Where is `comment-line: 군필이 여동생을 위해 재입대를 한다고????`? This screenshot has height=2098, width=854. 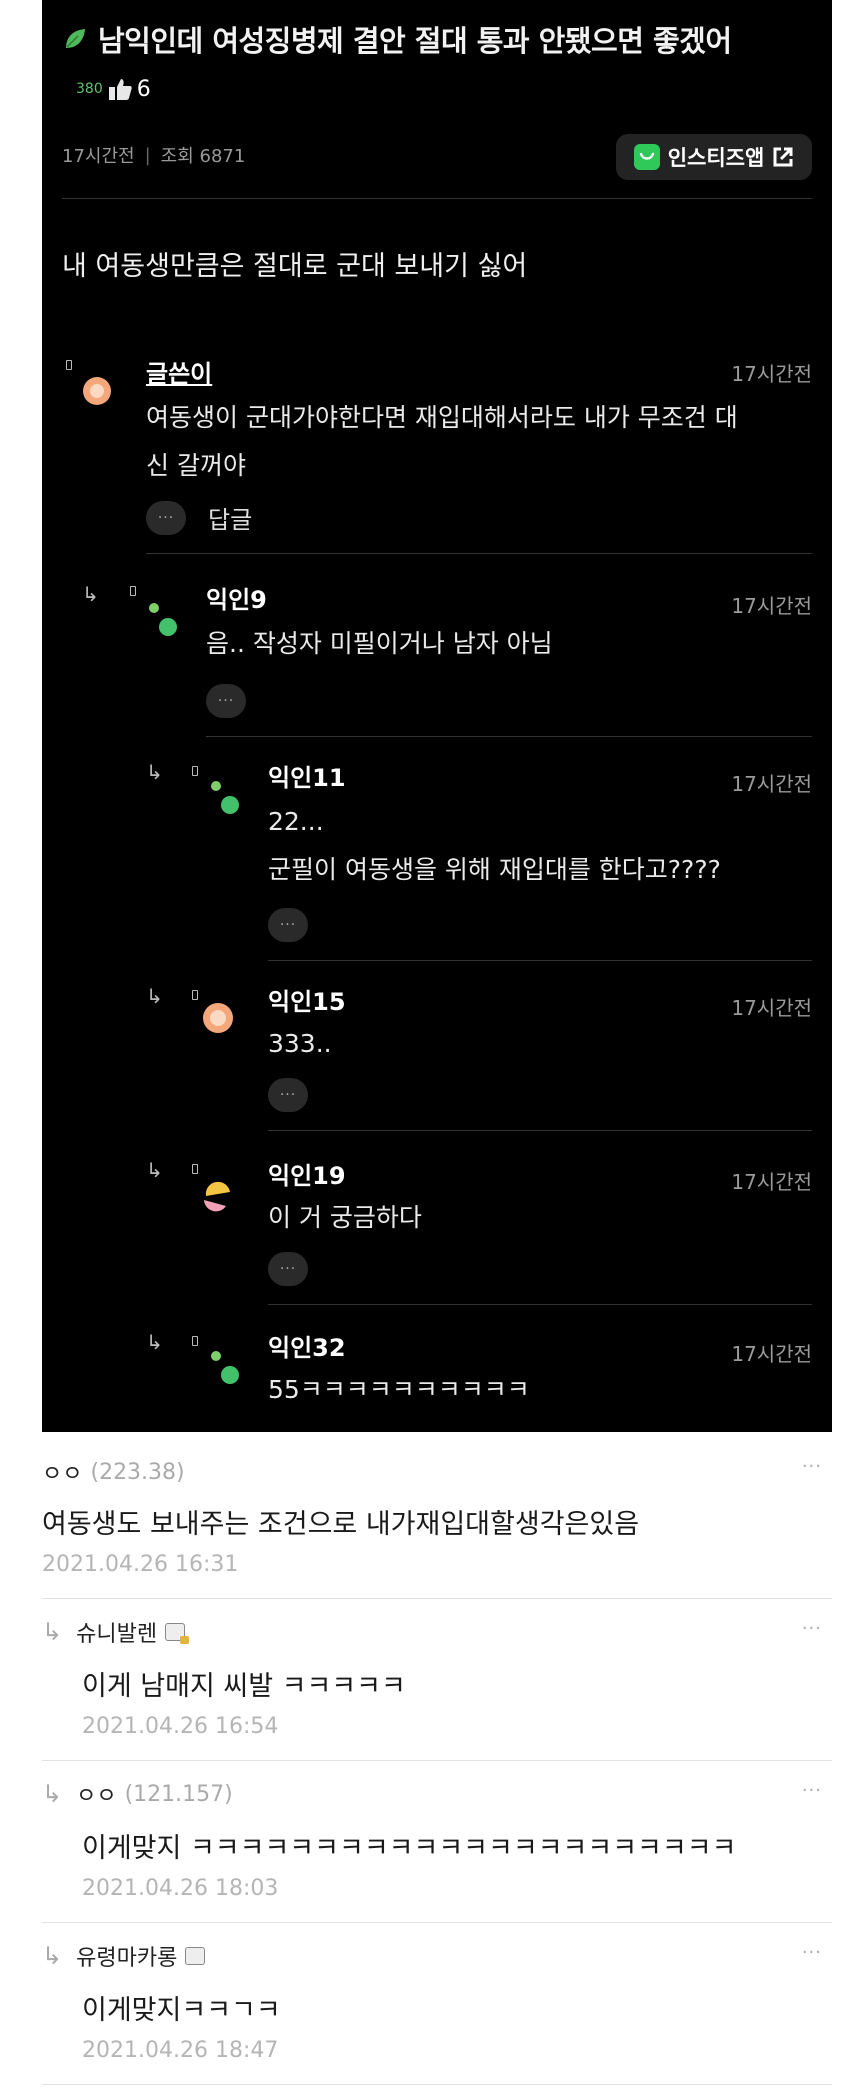 comment-line: 군필이 여동생을 위해 재입대를 한다고???? is located at coordinates (494, 869).